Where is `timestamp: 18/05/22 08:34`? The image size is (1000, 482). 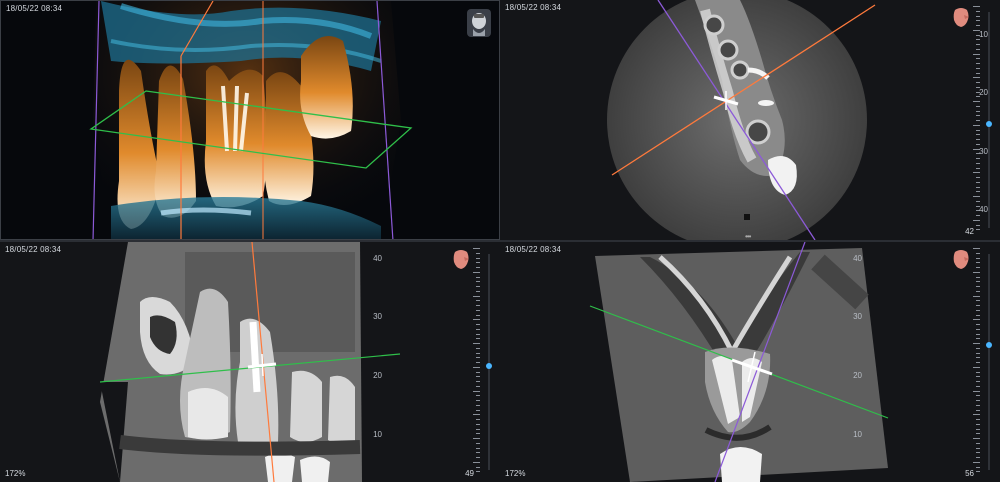
timestamp: 18/05/22 08:34 is located at coordinates (533, 249).